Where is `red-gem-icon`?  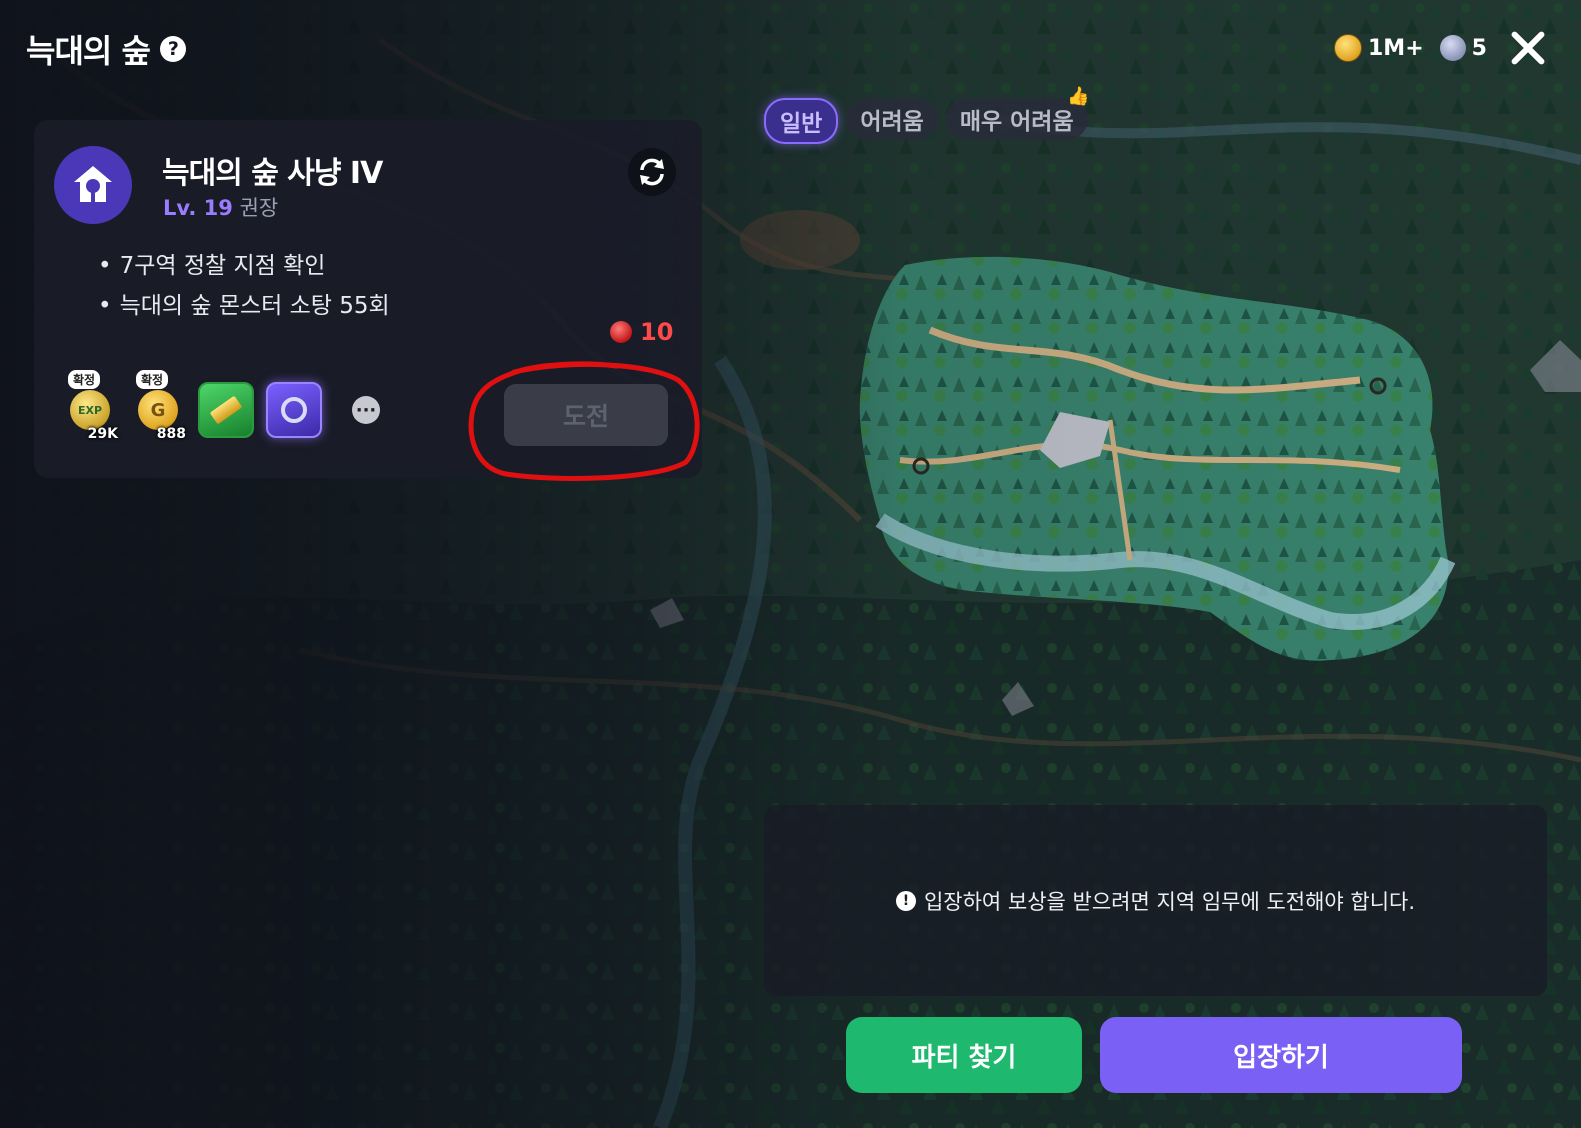
red-gem-icon is located at coordinates (621, 332).